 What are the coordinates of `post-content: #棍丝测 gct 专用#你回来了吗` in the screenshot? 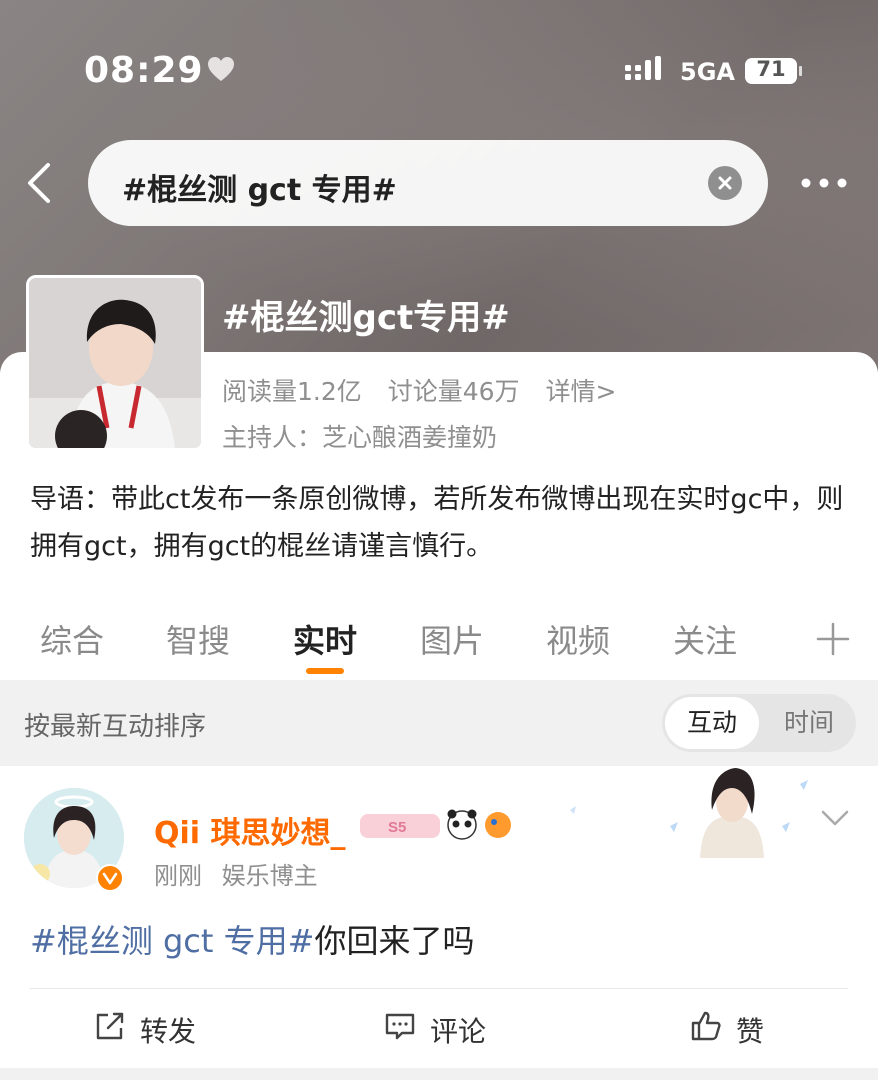 It's located at (252, 939).